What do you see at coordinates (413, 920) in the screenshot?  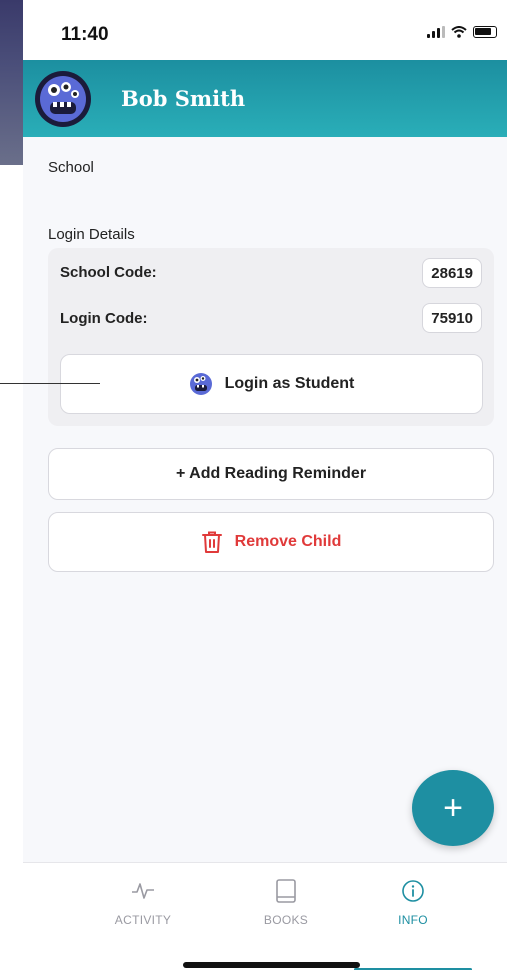 I see `tab-info-label: INFO` at bounding box center [413, 920].